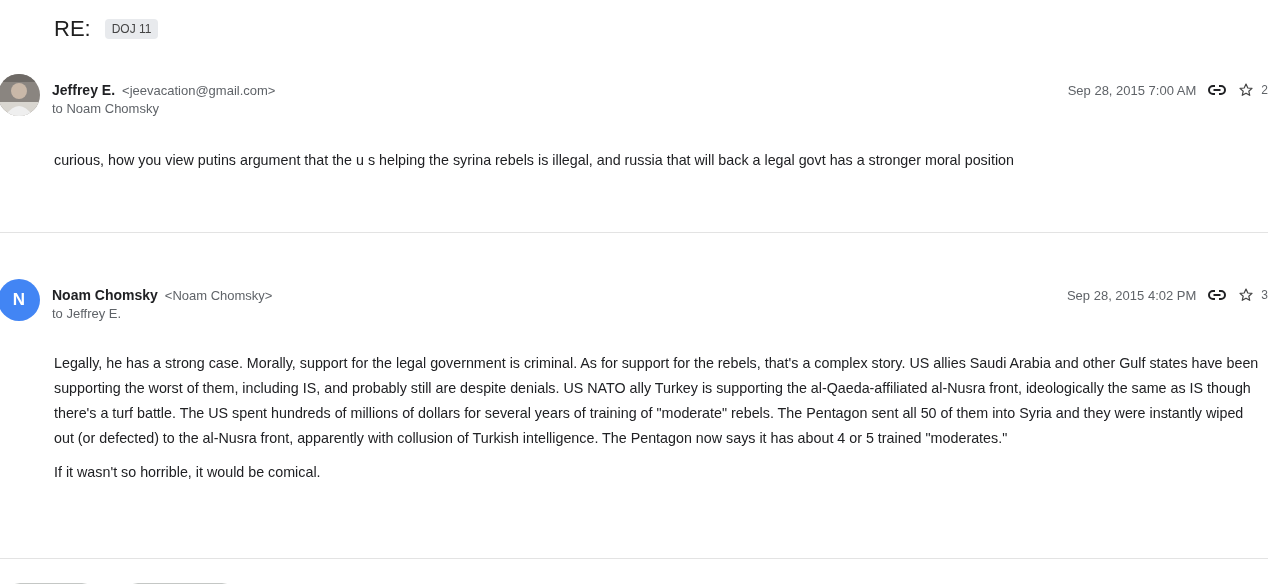 This screenshot has height=584, width=1280. Describe the element at coordinates (84, 90) in the screenshot. I see `sender-name: Jeffrey E.` at that location.